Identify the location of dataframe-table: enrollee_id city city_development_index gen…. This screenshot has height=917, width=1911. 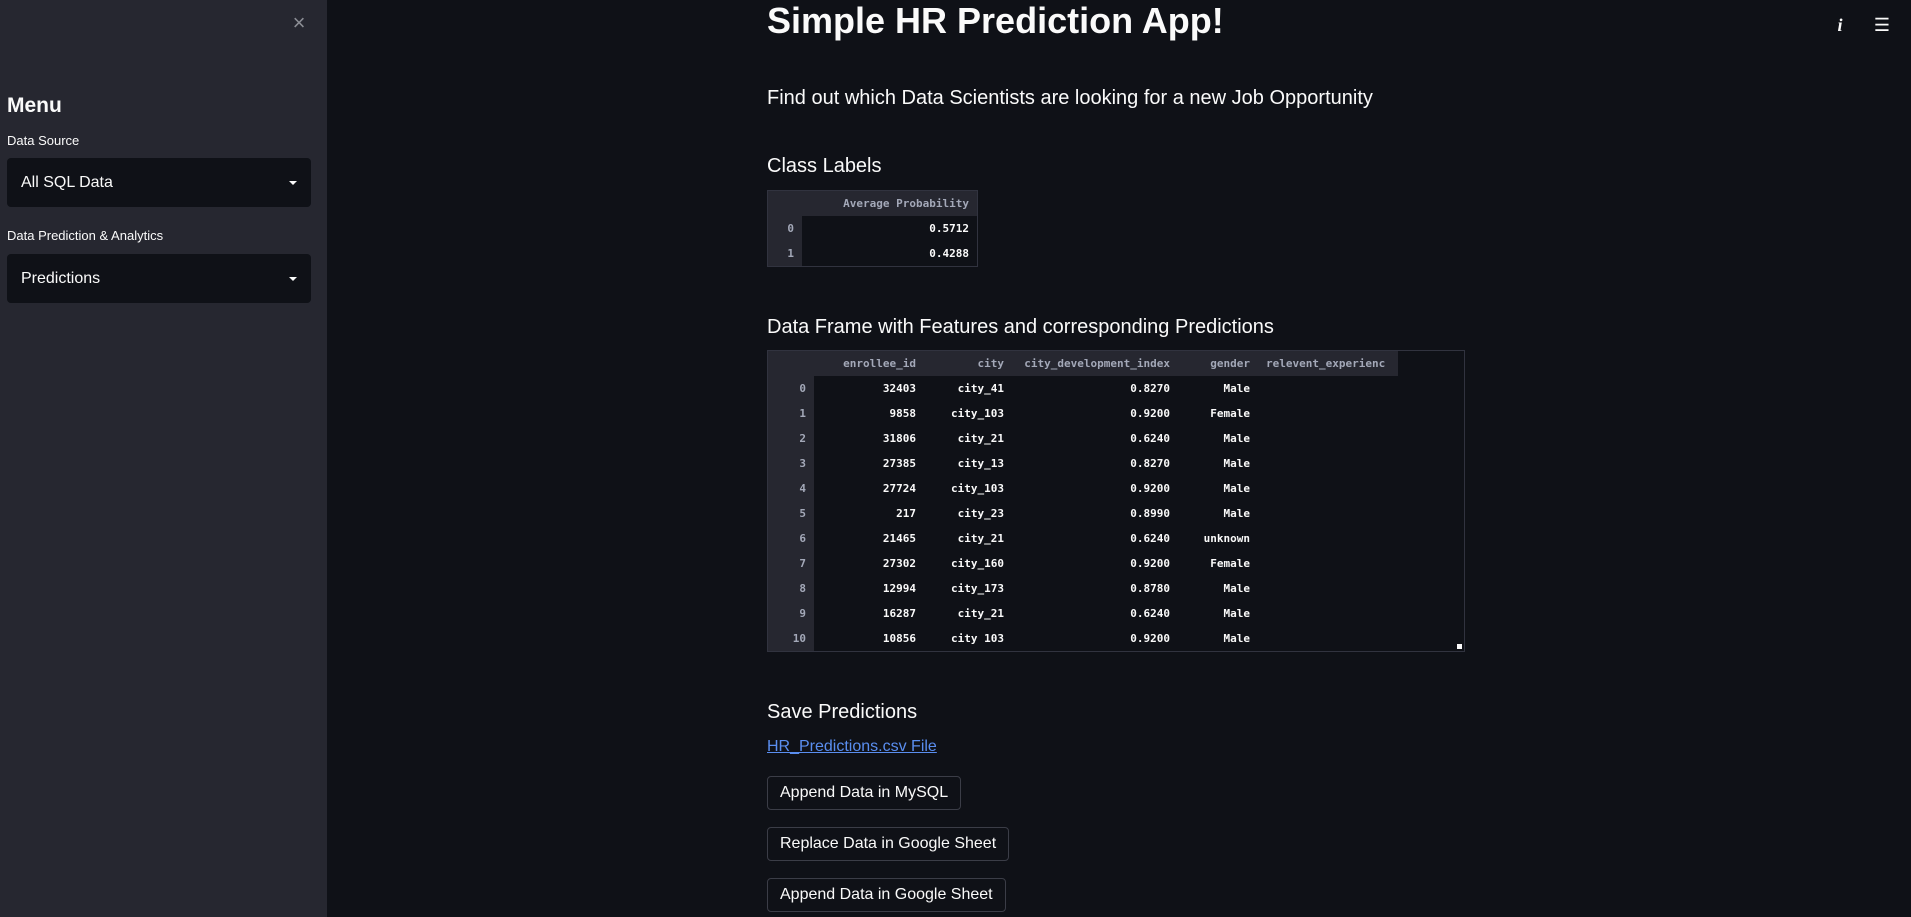
(1083, 501).